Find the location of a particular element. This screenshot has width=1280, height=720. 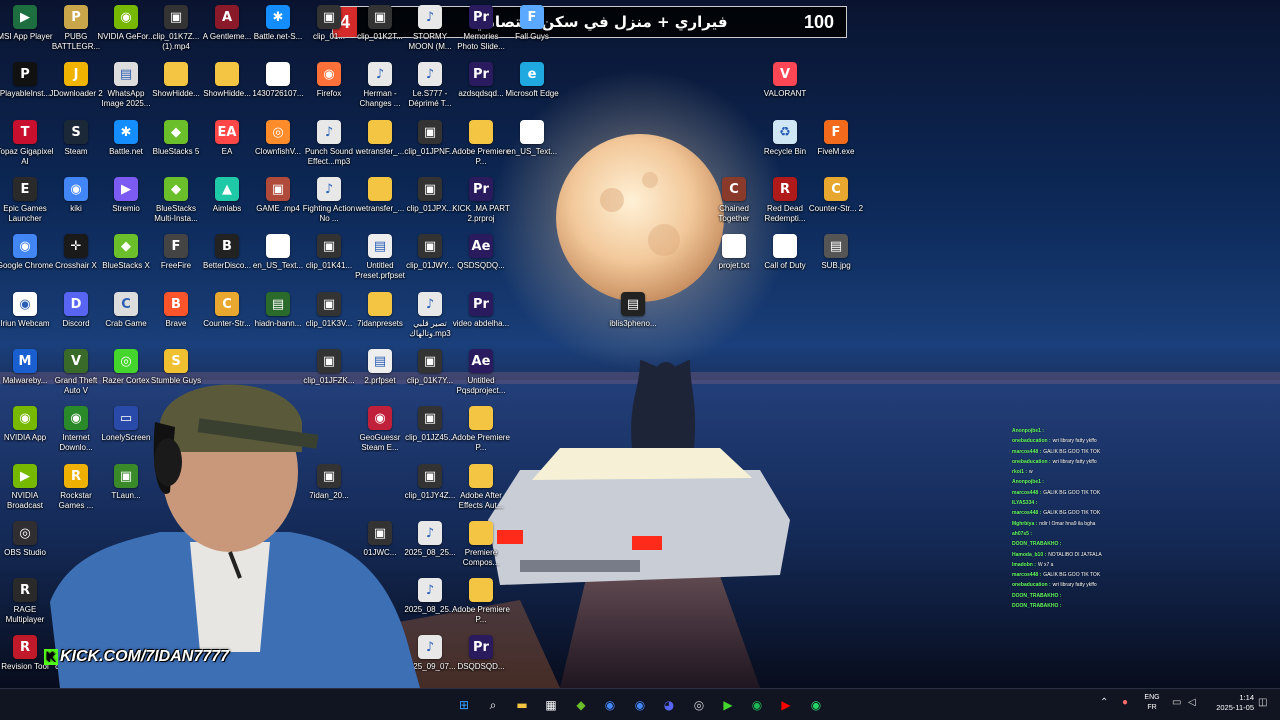

desktop-icon: C Counter-Str... 2 is located at coordinates (836, 204).